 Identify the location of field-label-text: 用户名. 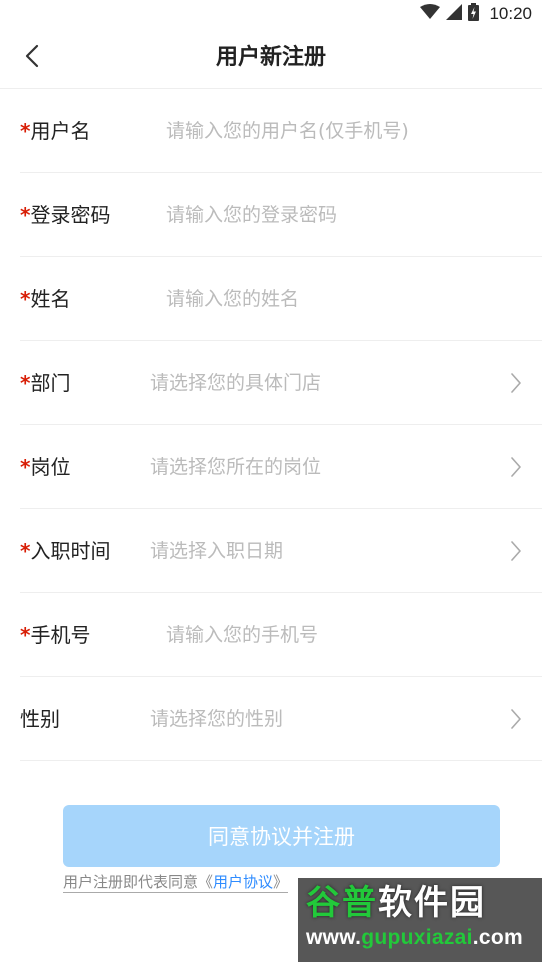
(60, 131).